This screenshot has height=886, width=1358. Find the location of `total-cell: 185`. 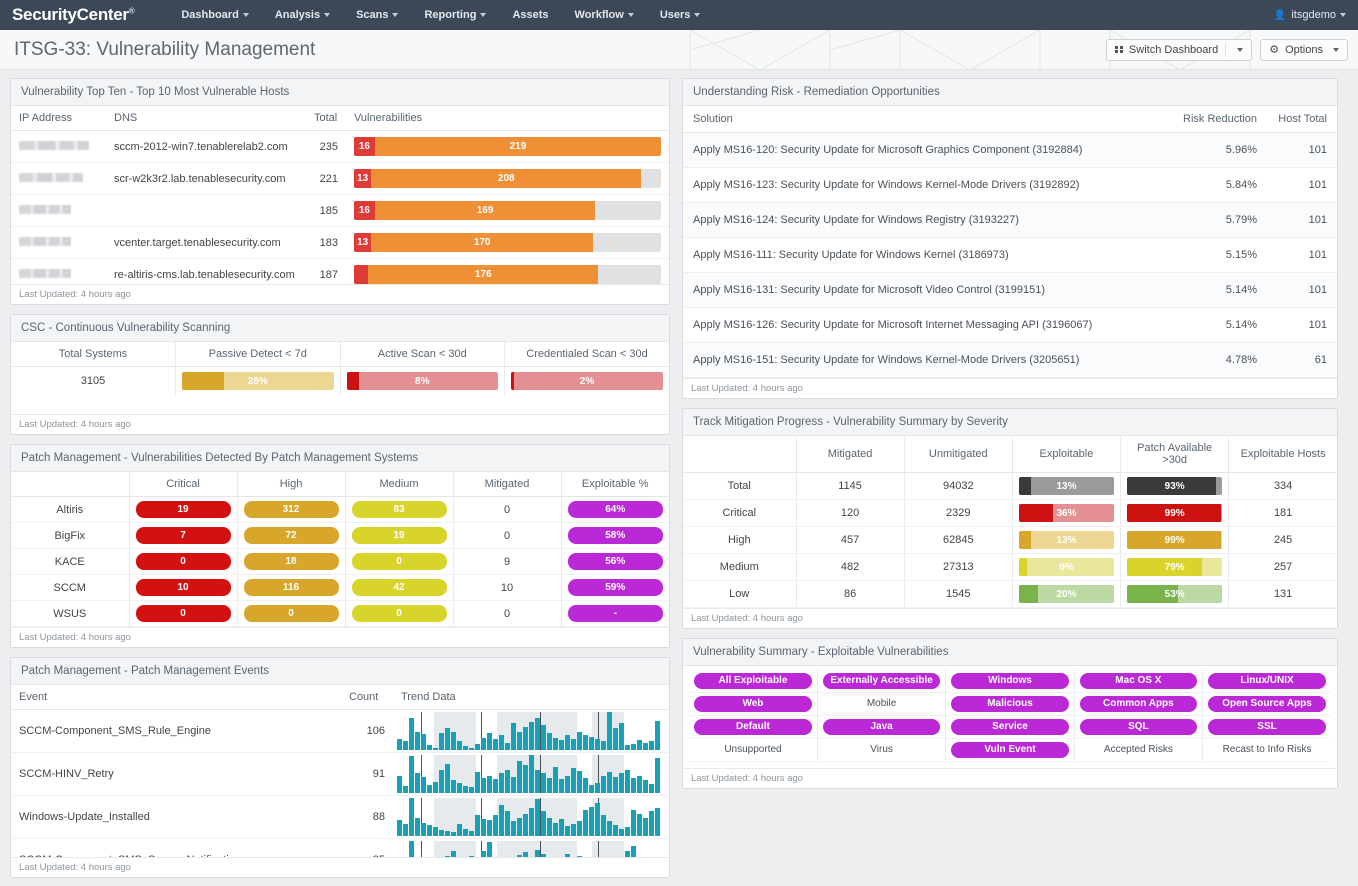

total-cell: 185 is located at coordinates (326, 210).